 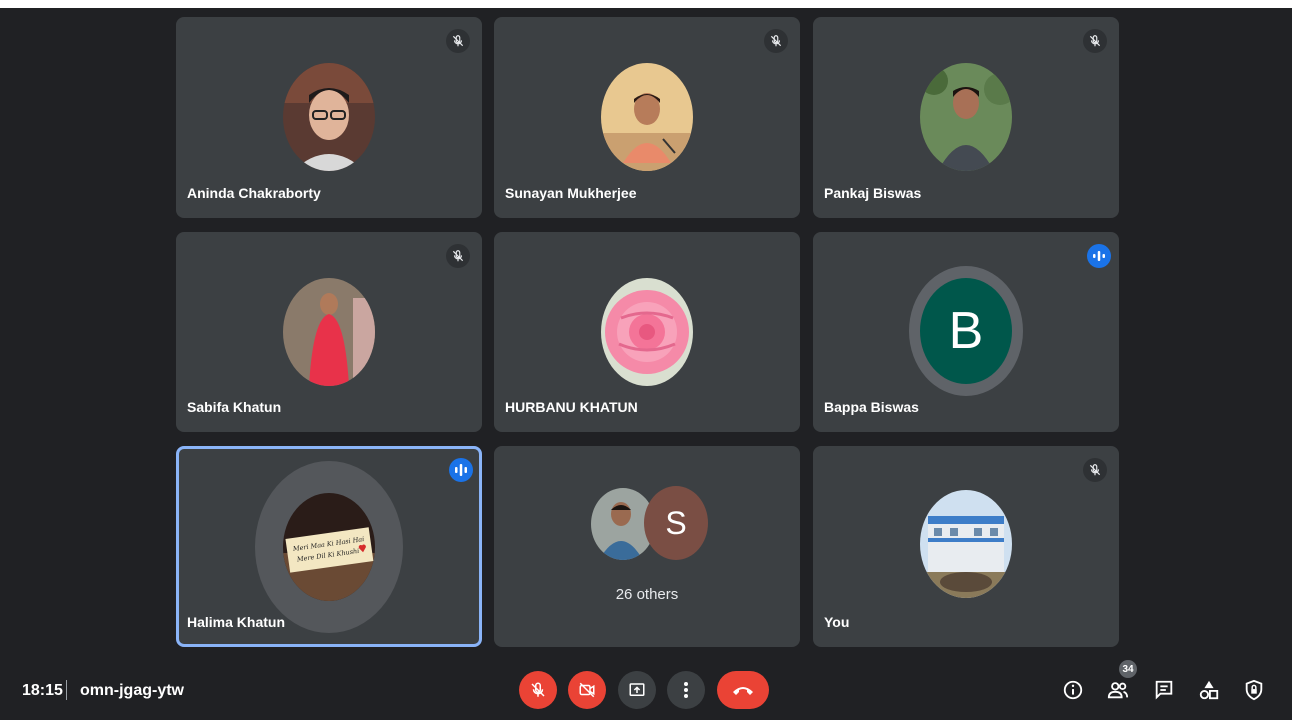 I want to click on participant-tile-others: S 26 others, so click(x=647, y=546).